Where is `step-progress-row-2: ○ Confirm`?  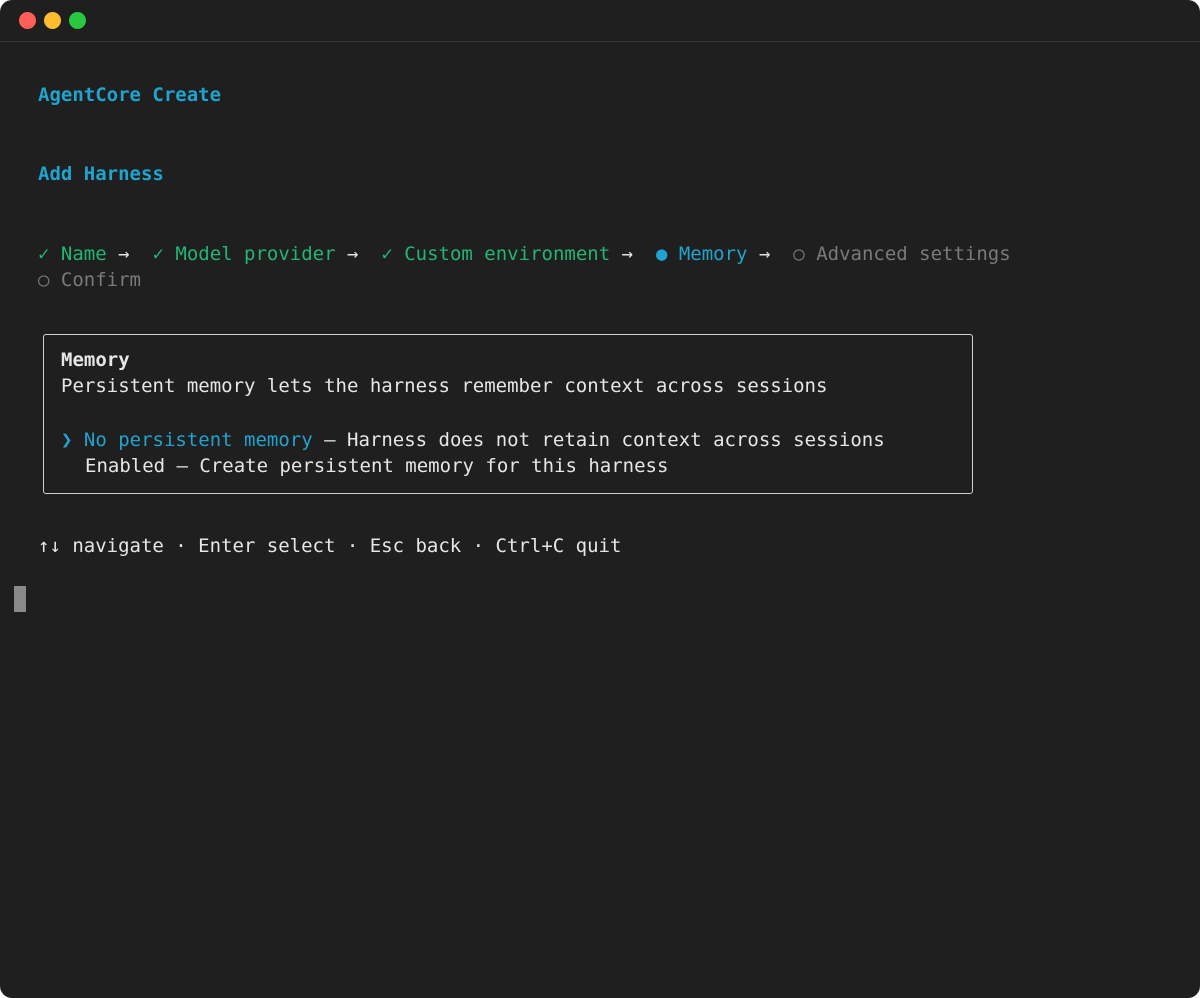 step-progress-row-2: ○ Confirm is located at coordinates (89, 280).